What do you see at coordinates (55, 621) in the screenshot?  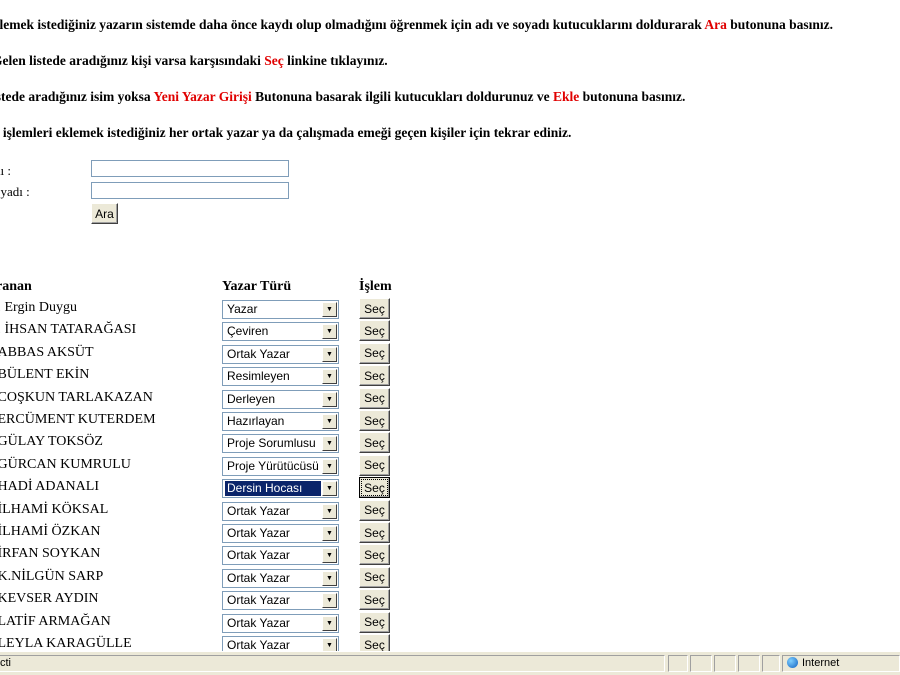 I see `author-name: .LATİF ARMAĞAN` at bounding box center [55, 621].